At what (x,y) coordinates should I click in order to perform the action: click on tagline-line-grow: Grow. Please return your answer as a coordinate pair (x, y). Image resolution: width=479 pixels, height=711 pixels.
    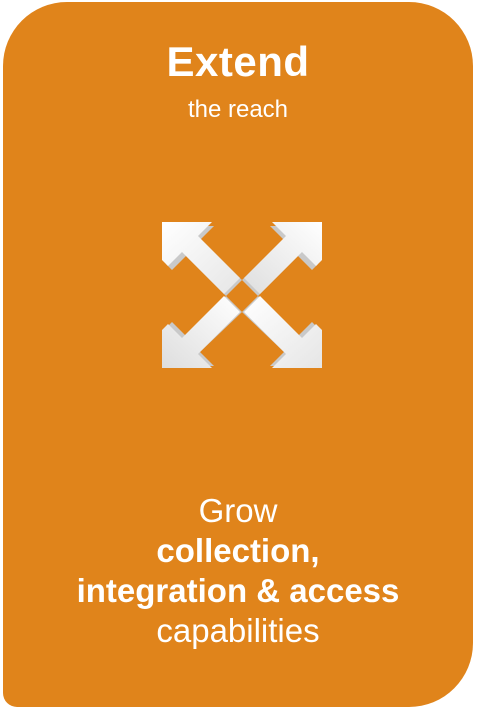
    Looking at the image, I should click on (238, 510).